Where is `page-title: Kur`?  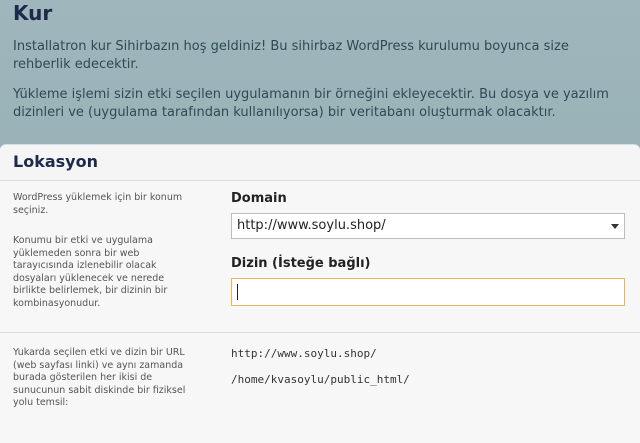 page-title: Kur is located at coordinates (33, 13).